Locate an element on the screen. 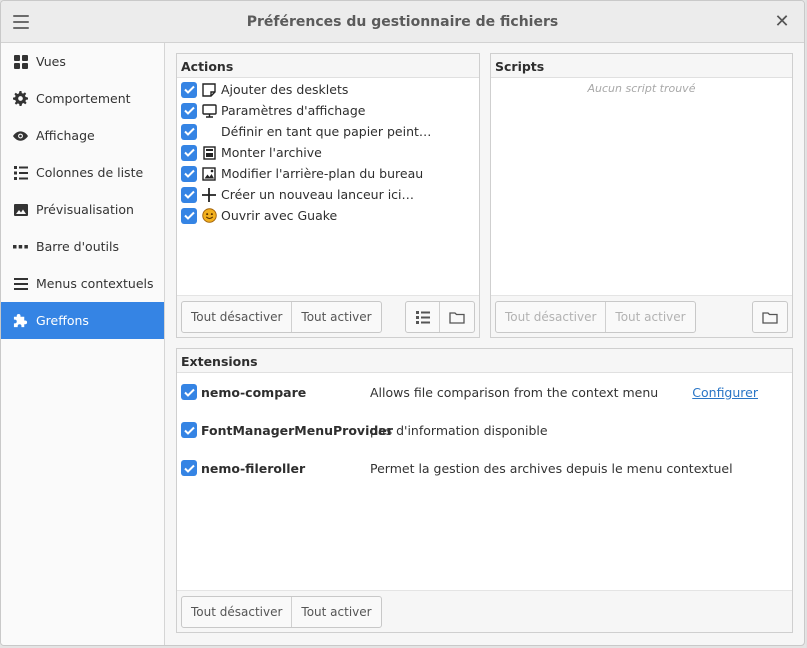 The image size is (807, 648). archive-icon is located at coordinates (209, 153).